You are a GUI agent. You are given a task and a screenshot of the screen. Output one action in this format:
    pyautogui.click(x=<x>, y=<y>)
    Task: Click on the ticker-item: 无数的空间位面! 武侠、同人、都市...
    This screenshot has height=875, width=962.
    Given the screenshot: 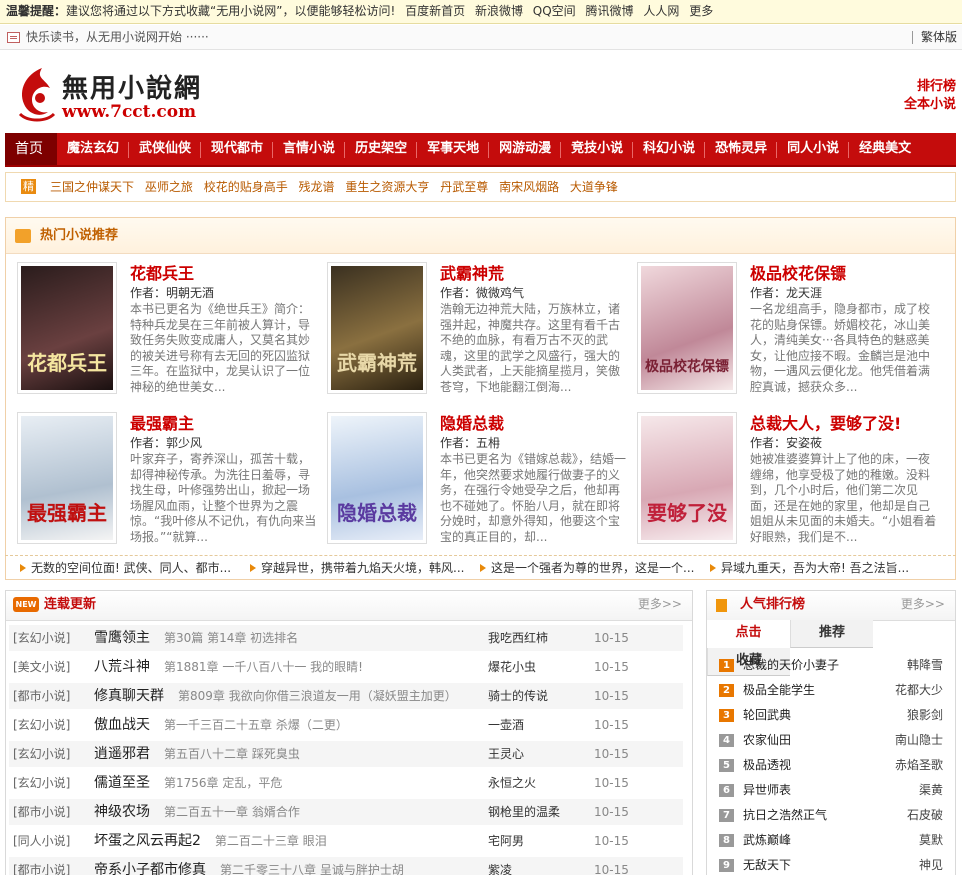 What is the action you would take?
    pyautogui.click(x=120, y=568)
    